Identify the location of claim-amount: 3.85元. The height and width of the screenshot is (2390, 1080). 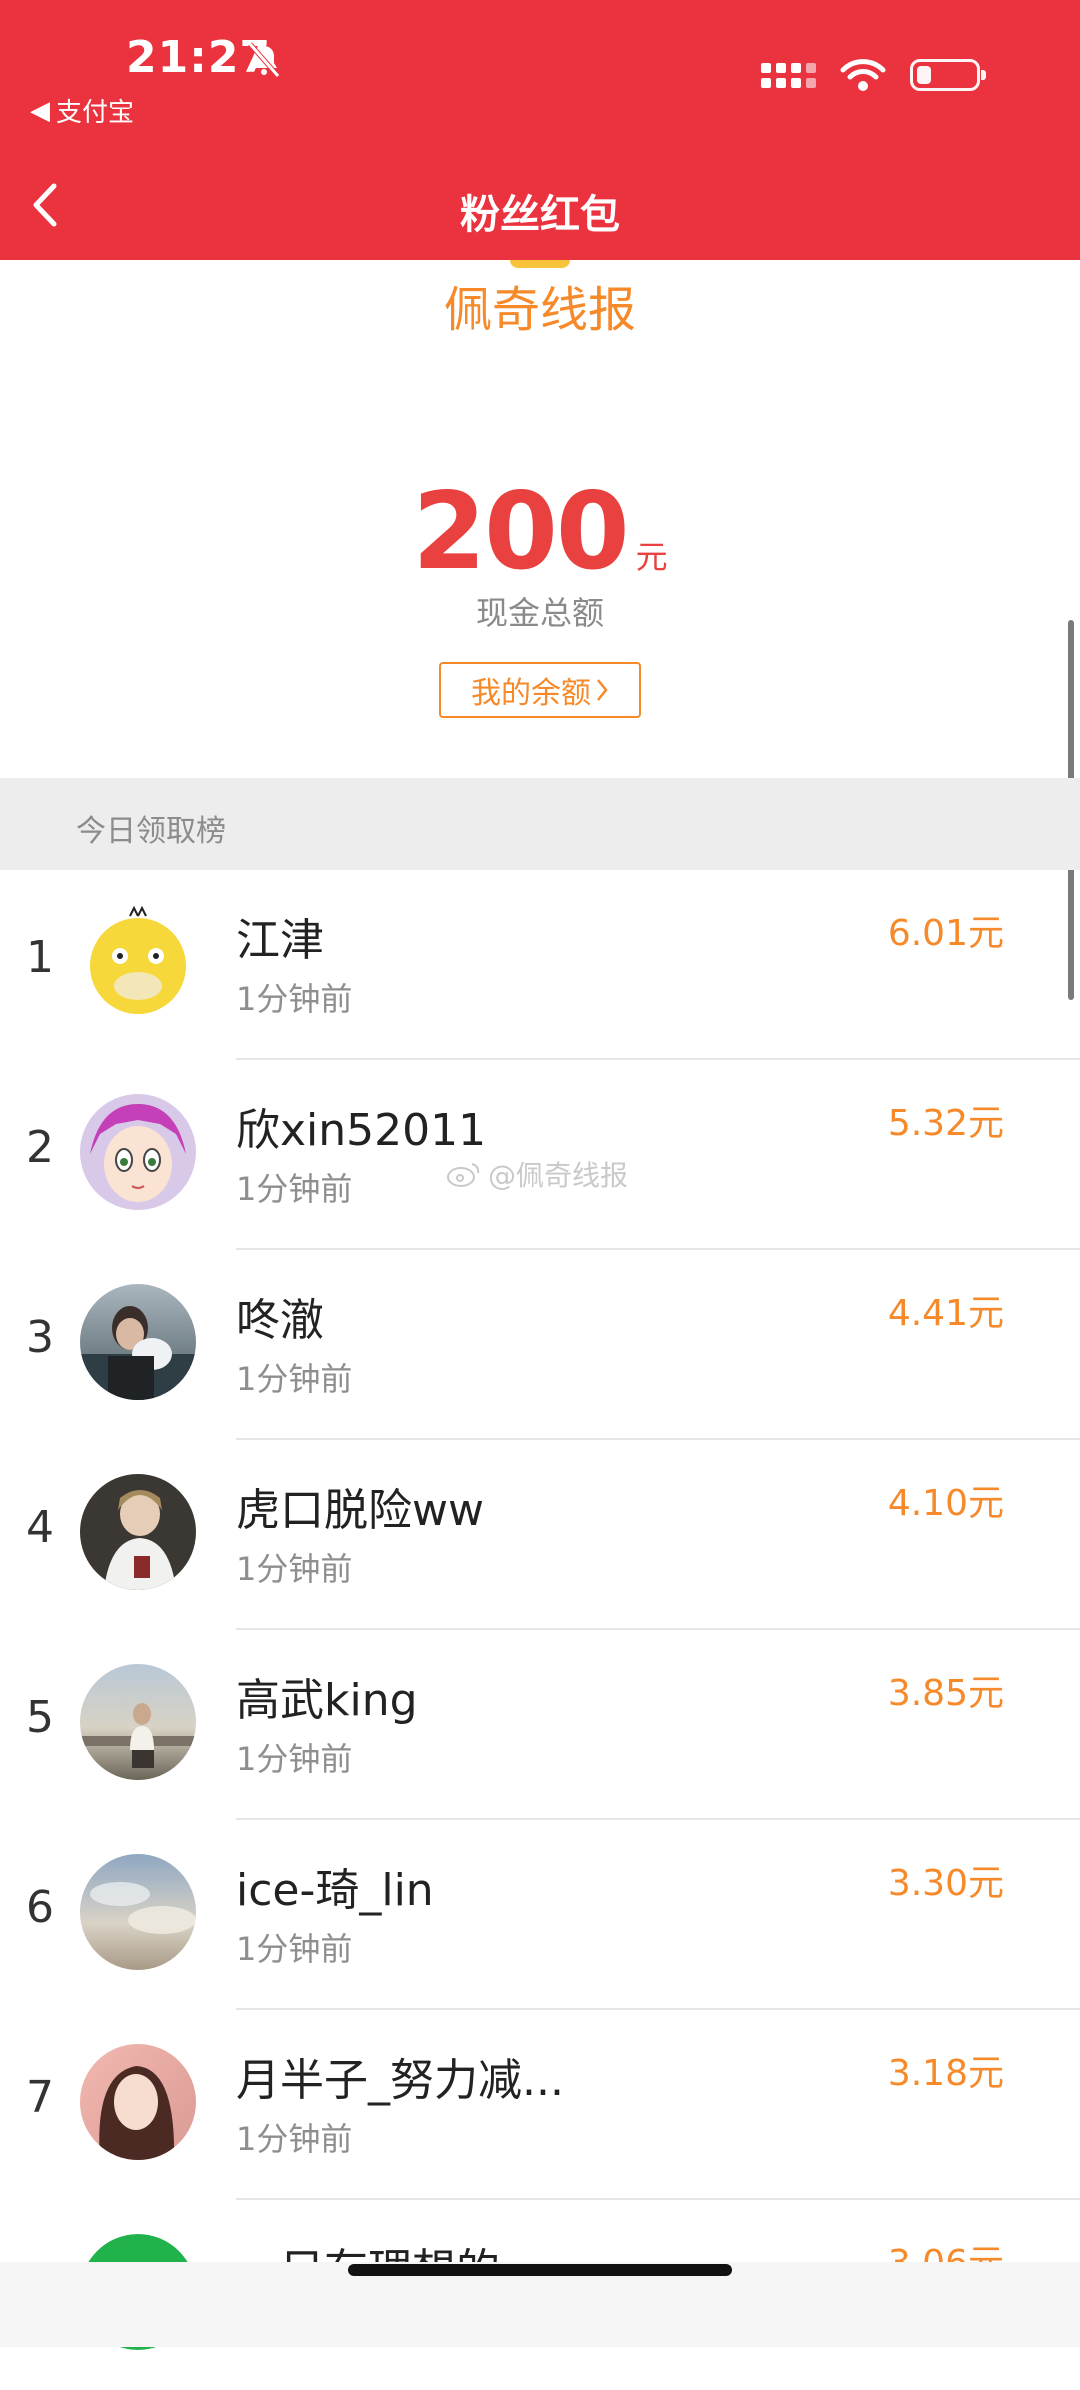
(945, 1693).